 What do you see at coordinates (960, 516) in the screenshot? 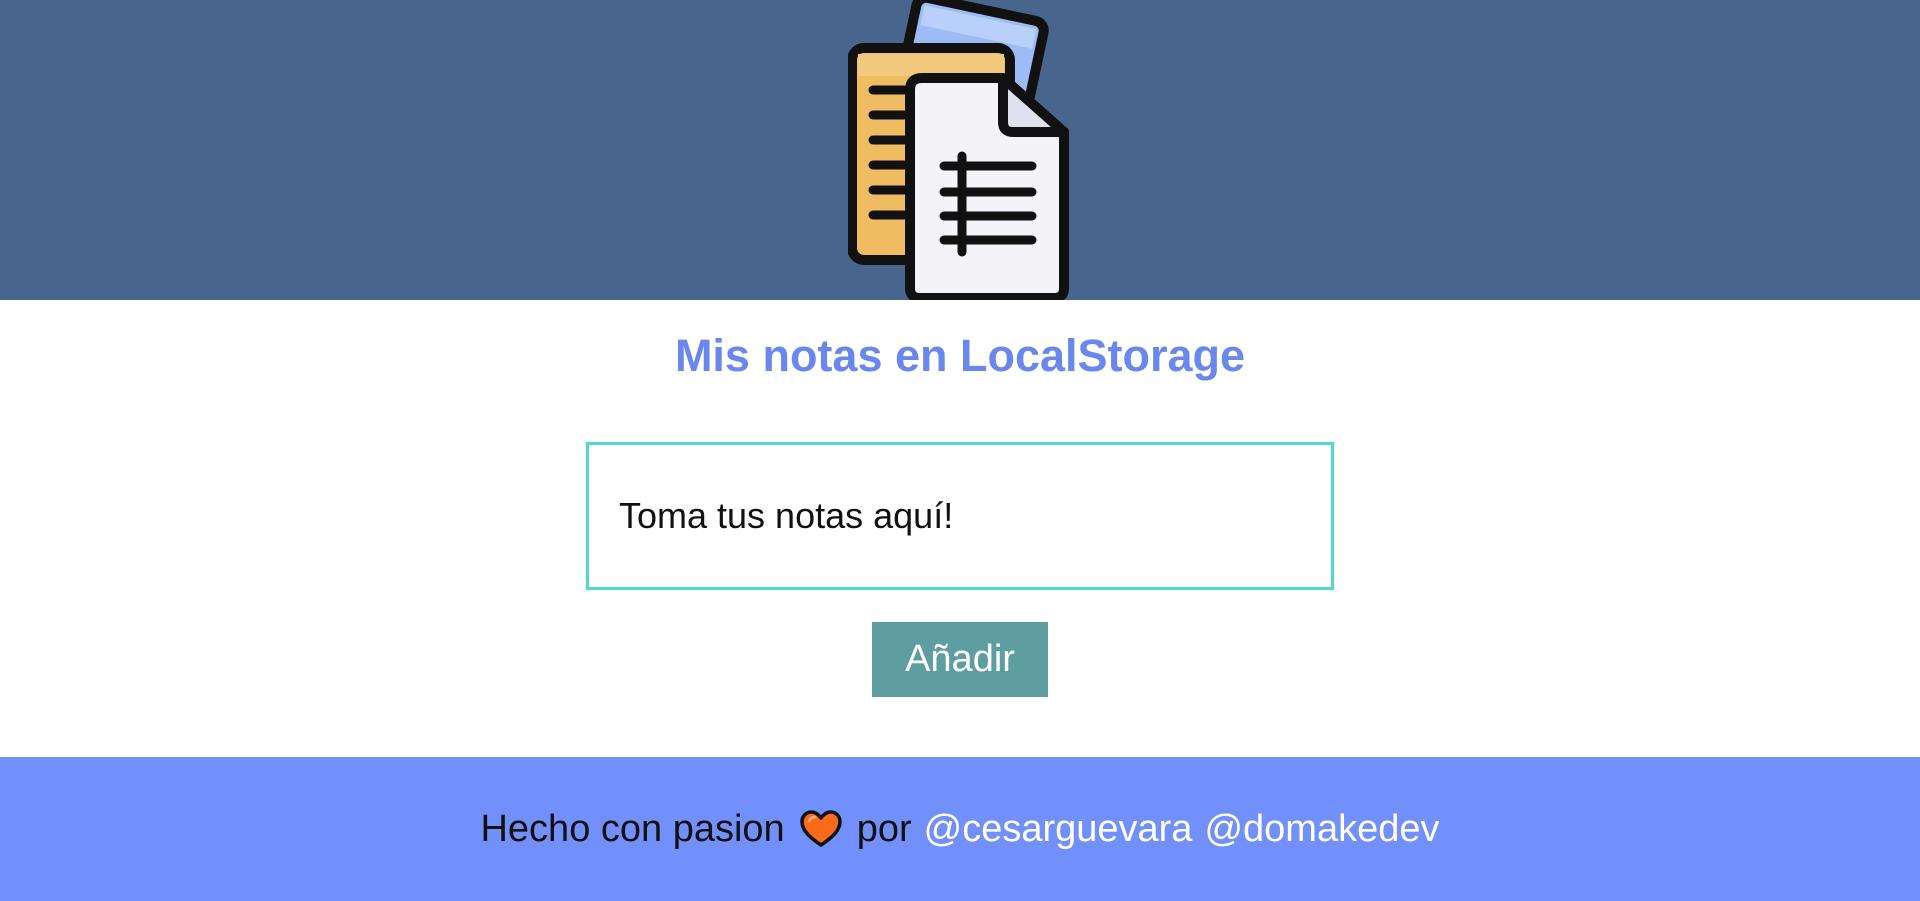
I see `note-input` at bounding box center [960, 516].